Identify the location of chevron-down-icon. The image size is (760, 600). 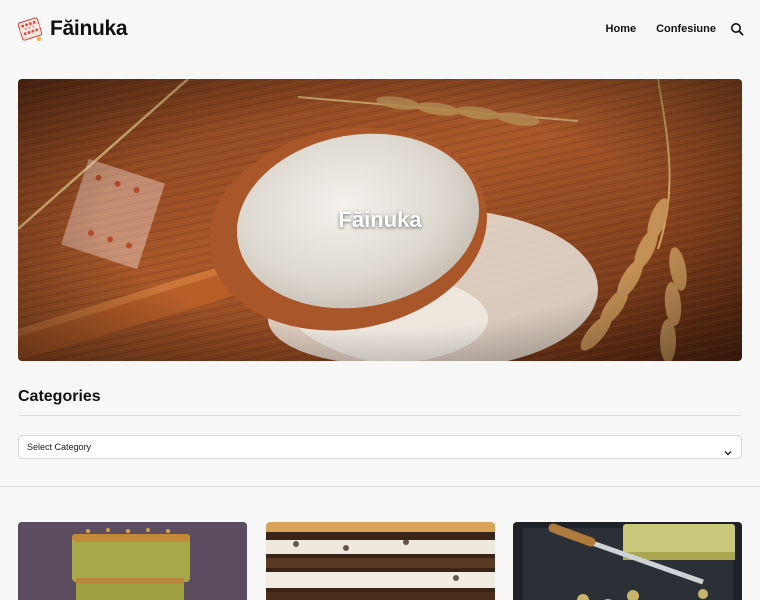
(728, 450).